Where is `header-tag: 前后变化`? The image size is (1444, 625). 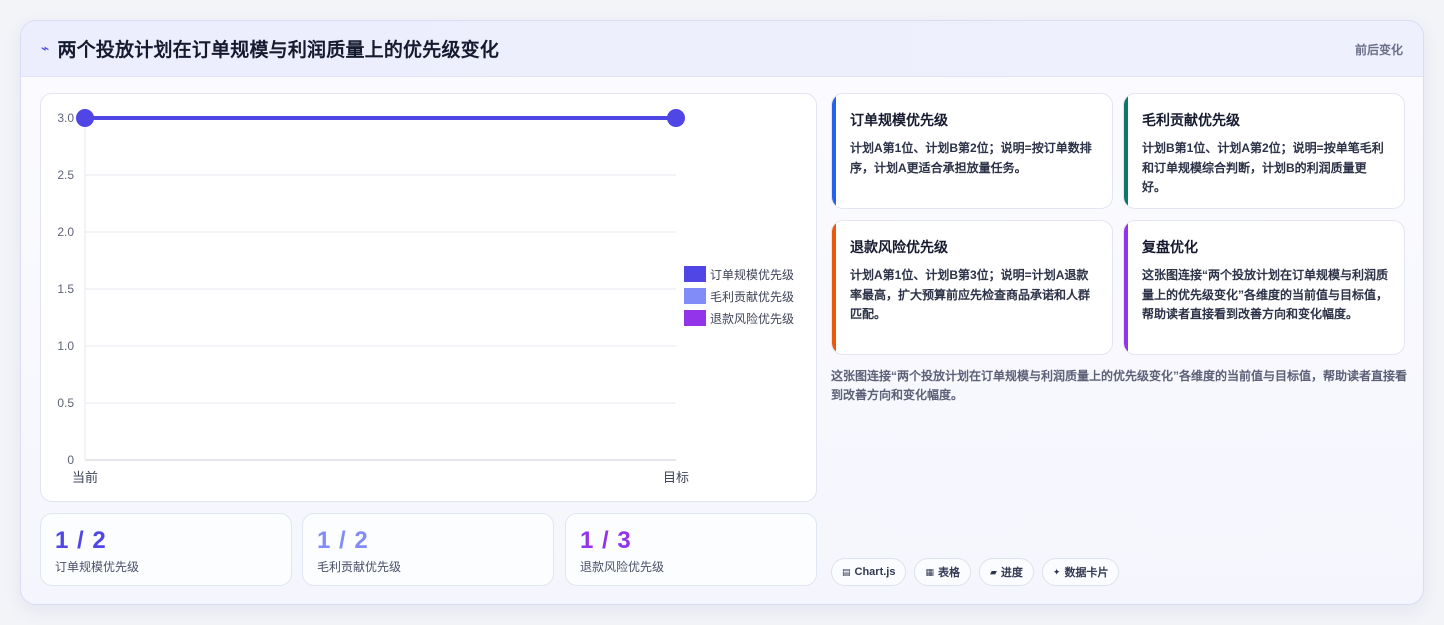 header-tag: 前后变化 is located at coordinates (1378, 50).